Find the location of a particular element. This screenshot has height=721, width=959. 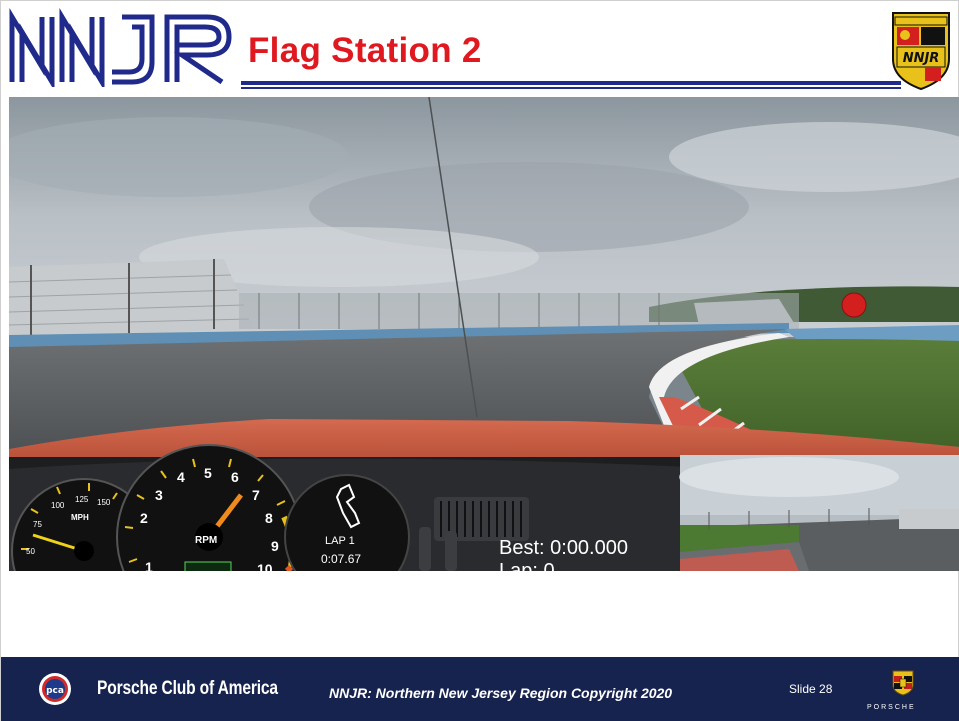

nnjr-crest-icon: NNJR is located at coordinates (921, 51).